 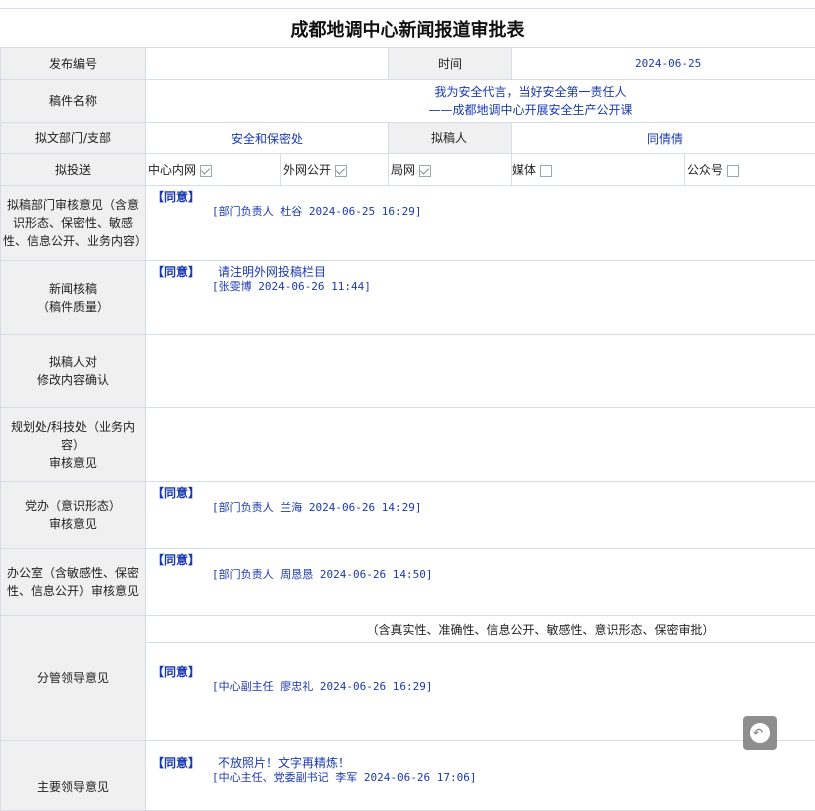 What do you see at coordinates (407, 28) in the screenshot?
I see `page-title: 成都地调中心新闻报道审批表` at bounding box center [407, 28].